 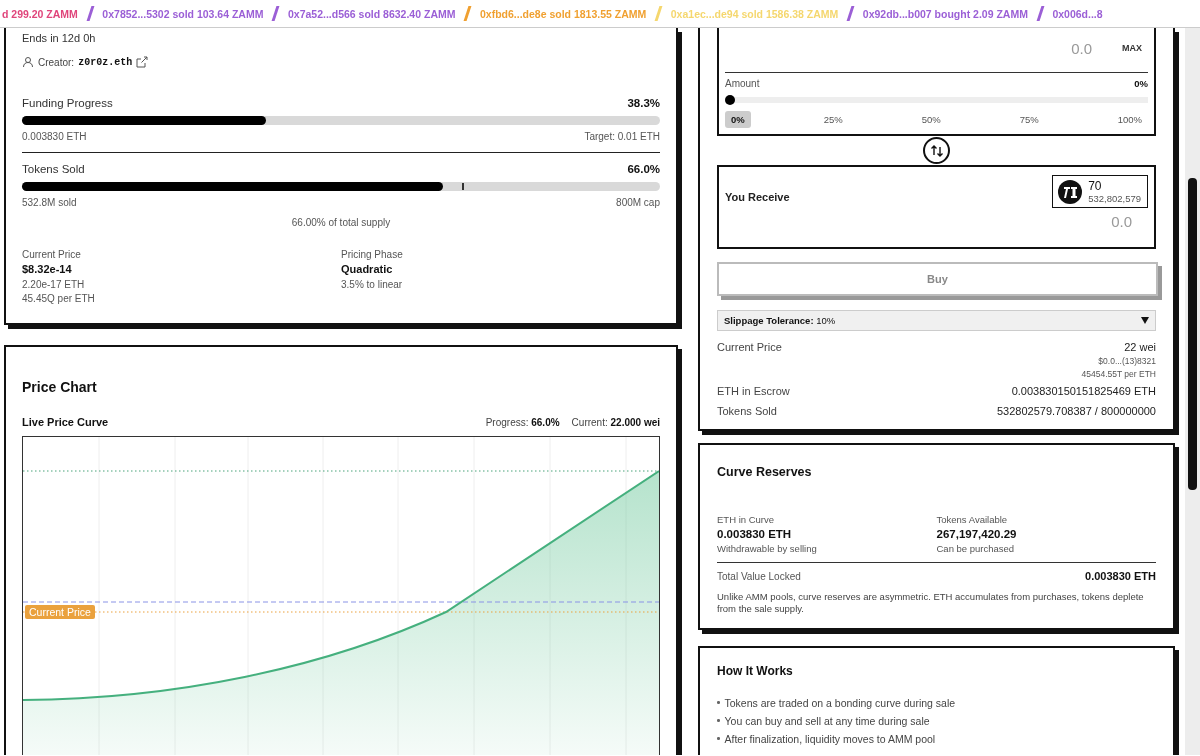 I want to click on ticker-item: 0x92db...b007 bought 2.09 ZAMM, so click(x=945, y=13).